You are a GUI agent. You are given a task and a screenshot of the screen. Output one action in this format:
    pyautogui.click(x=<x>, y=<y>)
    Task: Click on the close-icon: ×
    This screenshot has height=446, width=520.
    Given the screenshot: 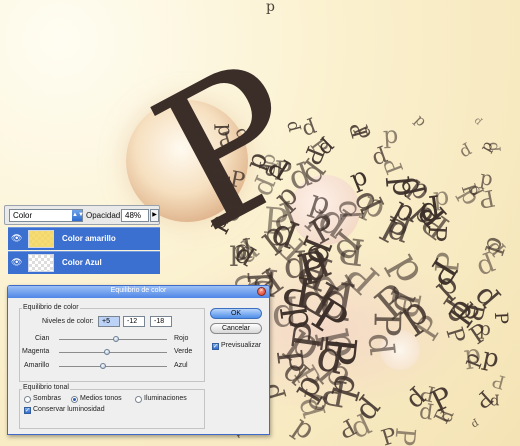 What is the action you would take?
    pyautogui.click(x=261, y=291)
    